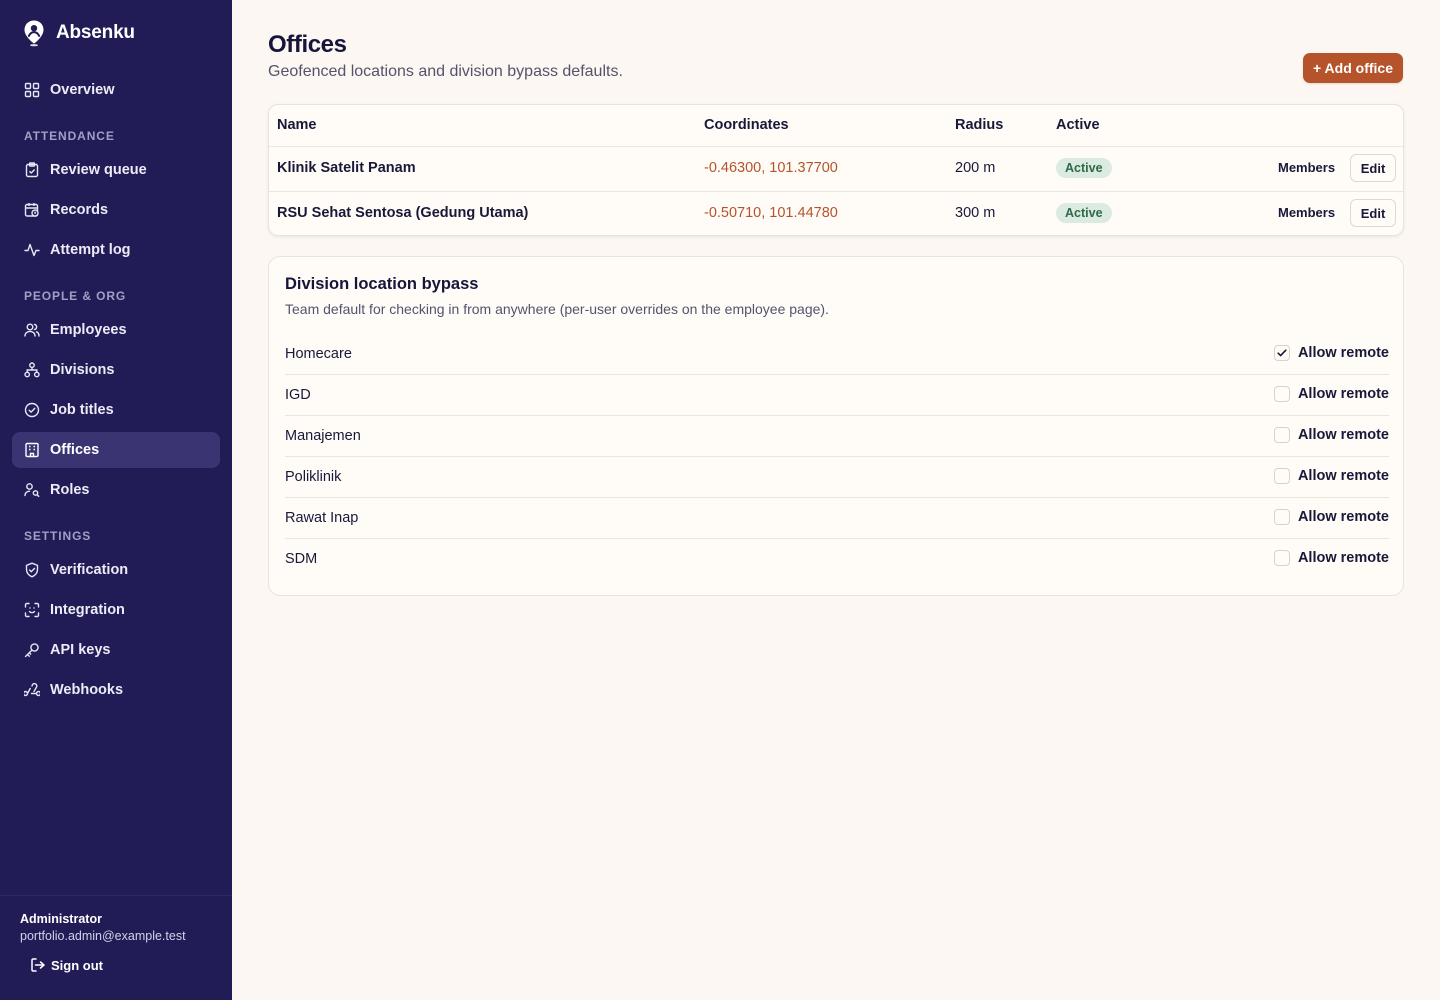  I want to click on building-icon, so click(32, 450).